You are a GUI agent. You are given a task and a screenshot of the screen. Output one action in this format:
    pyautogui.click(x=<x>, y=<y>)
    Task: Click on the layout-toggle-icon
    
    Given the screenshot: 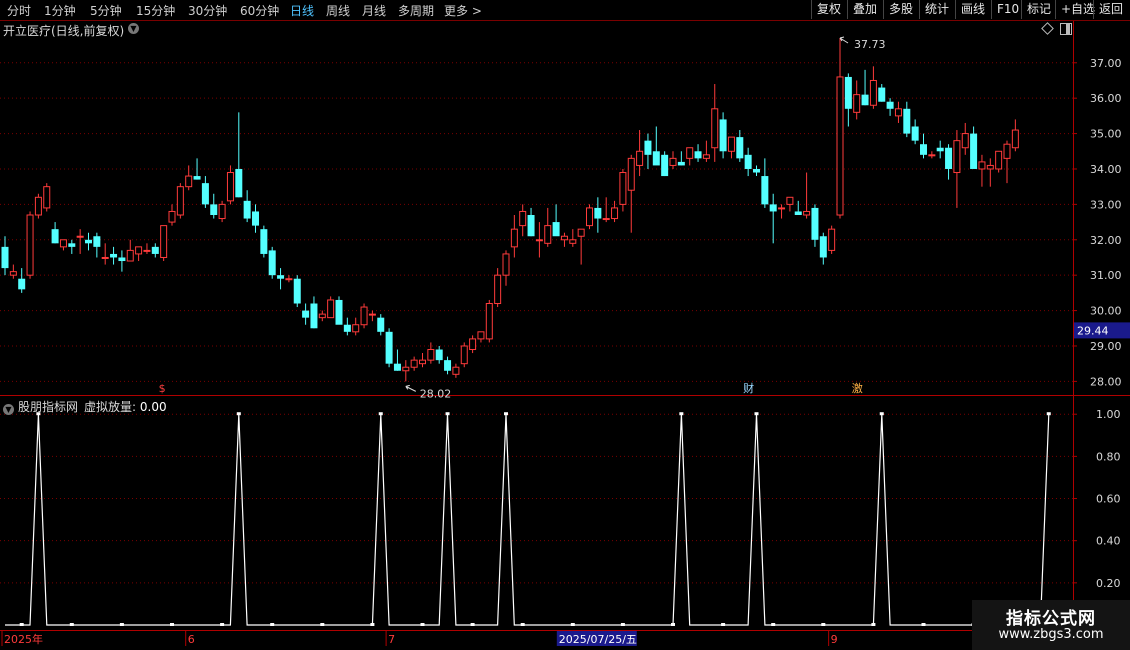 What is the action you would take?
    pyautogui.click(x=1066, y=29)
    